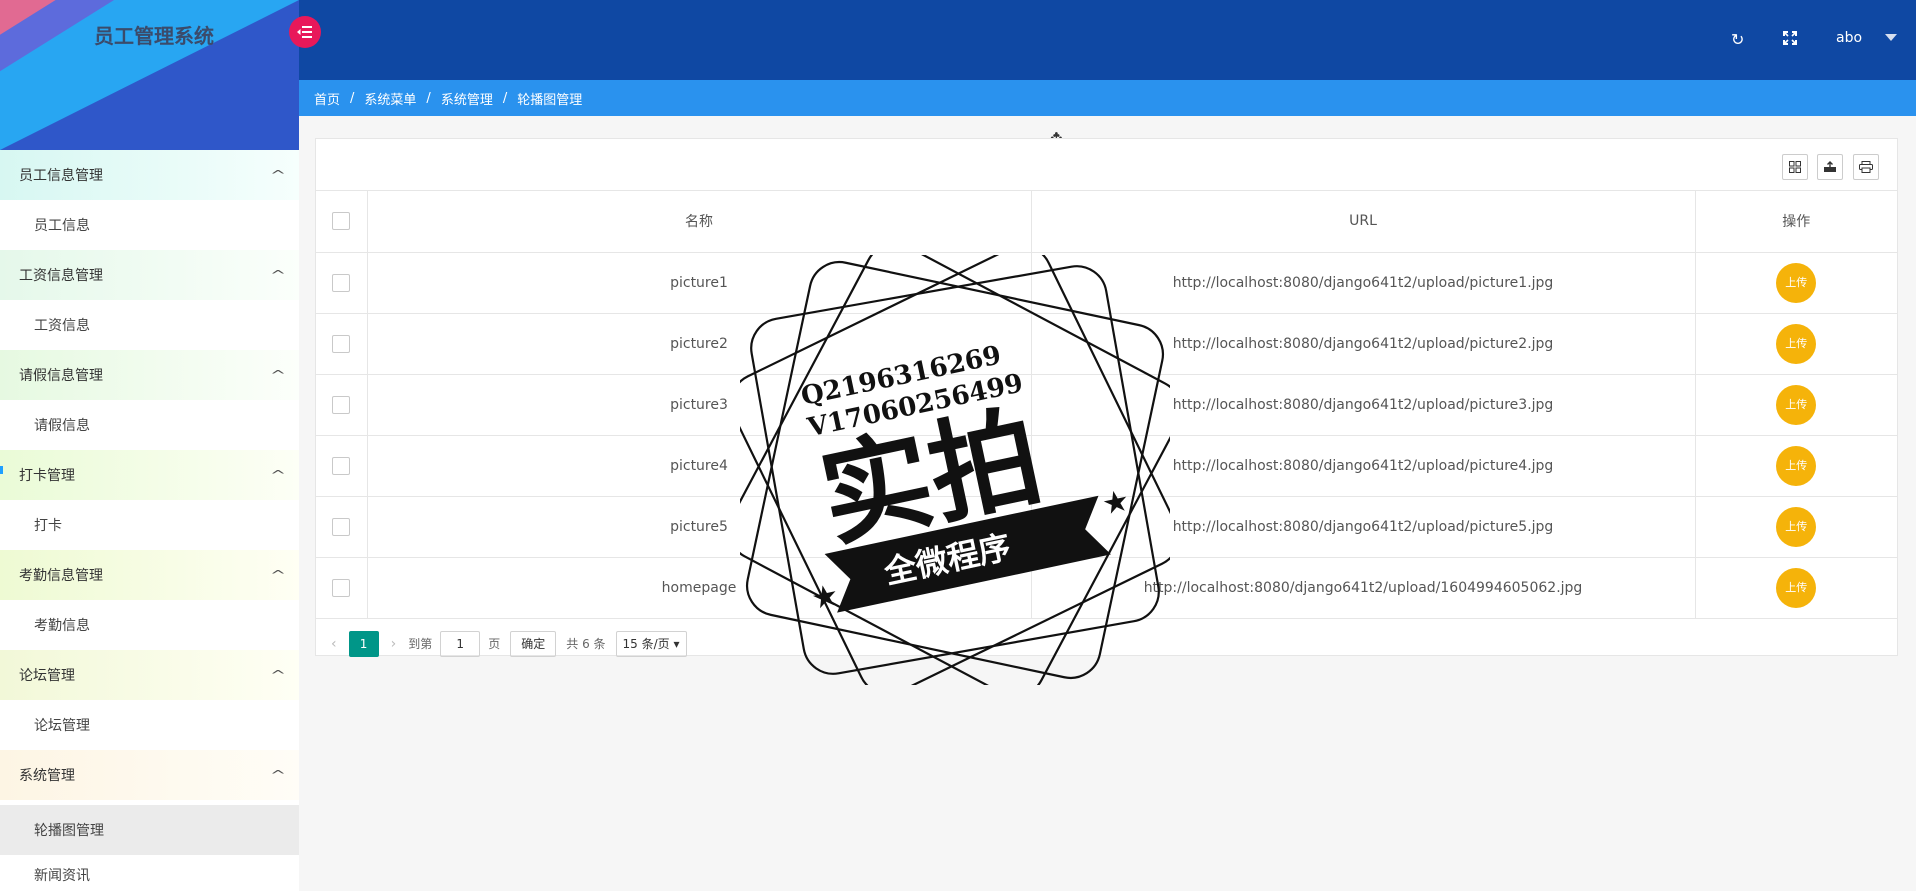  I want to click on menu-group-label: 系统管理, so click(47, 776).